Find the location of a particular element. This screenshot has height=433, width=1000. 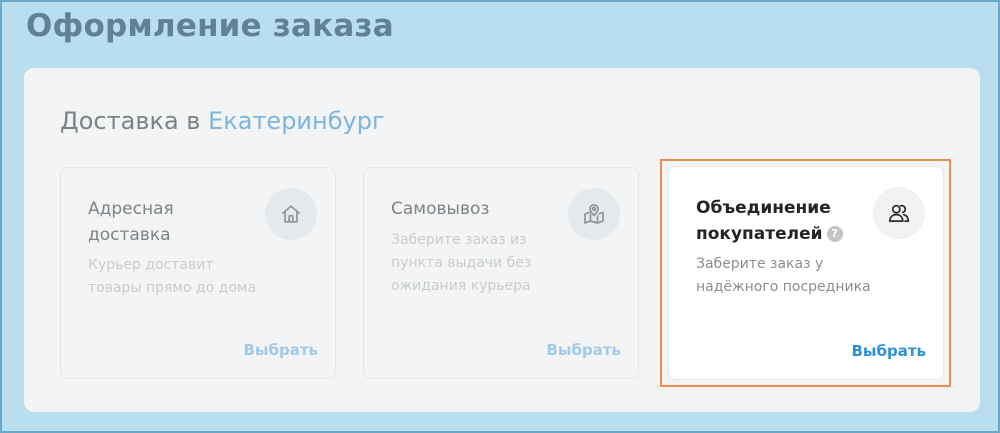

delivery-prefix: Доставка в is located at coordinates (130, 121).